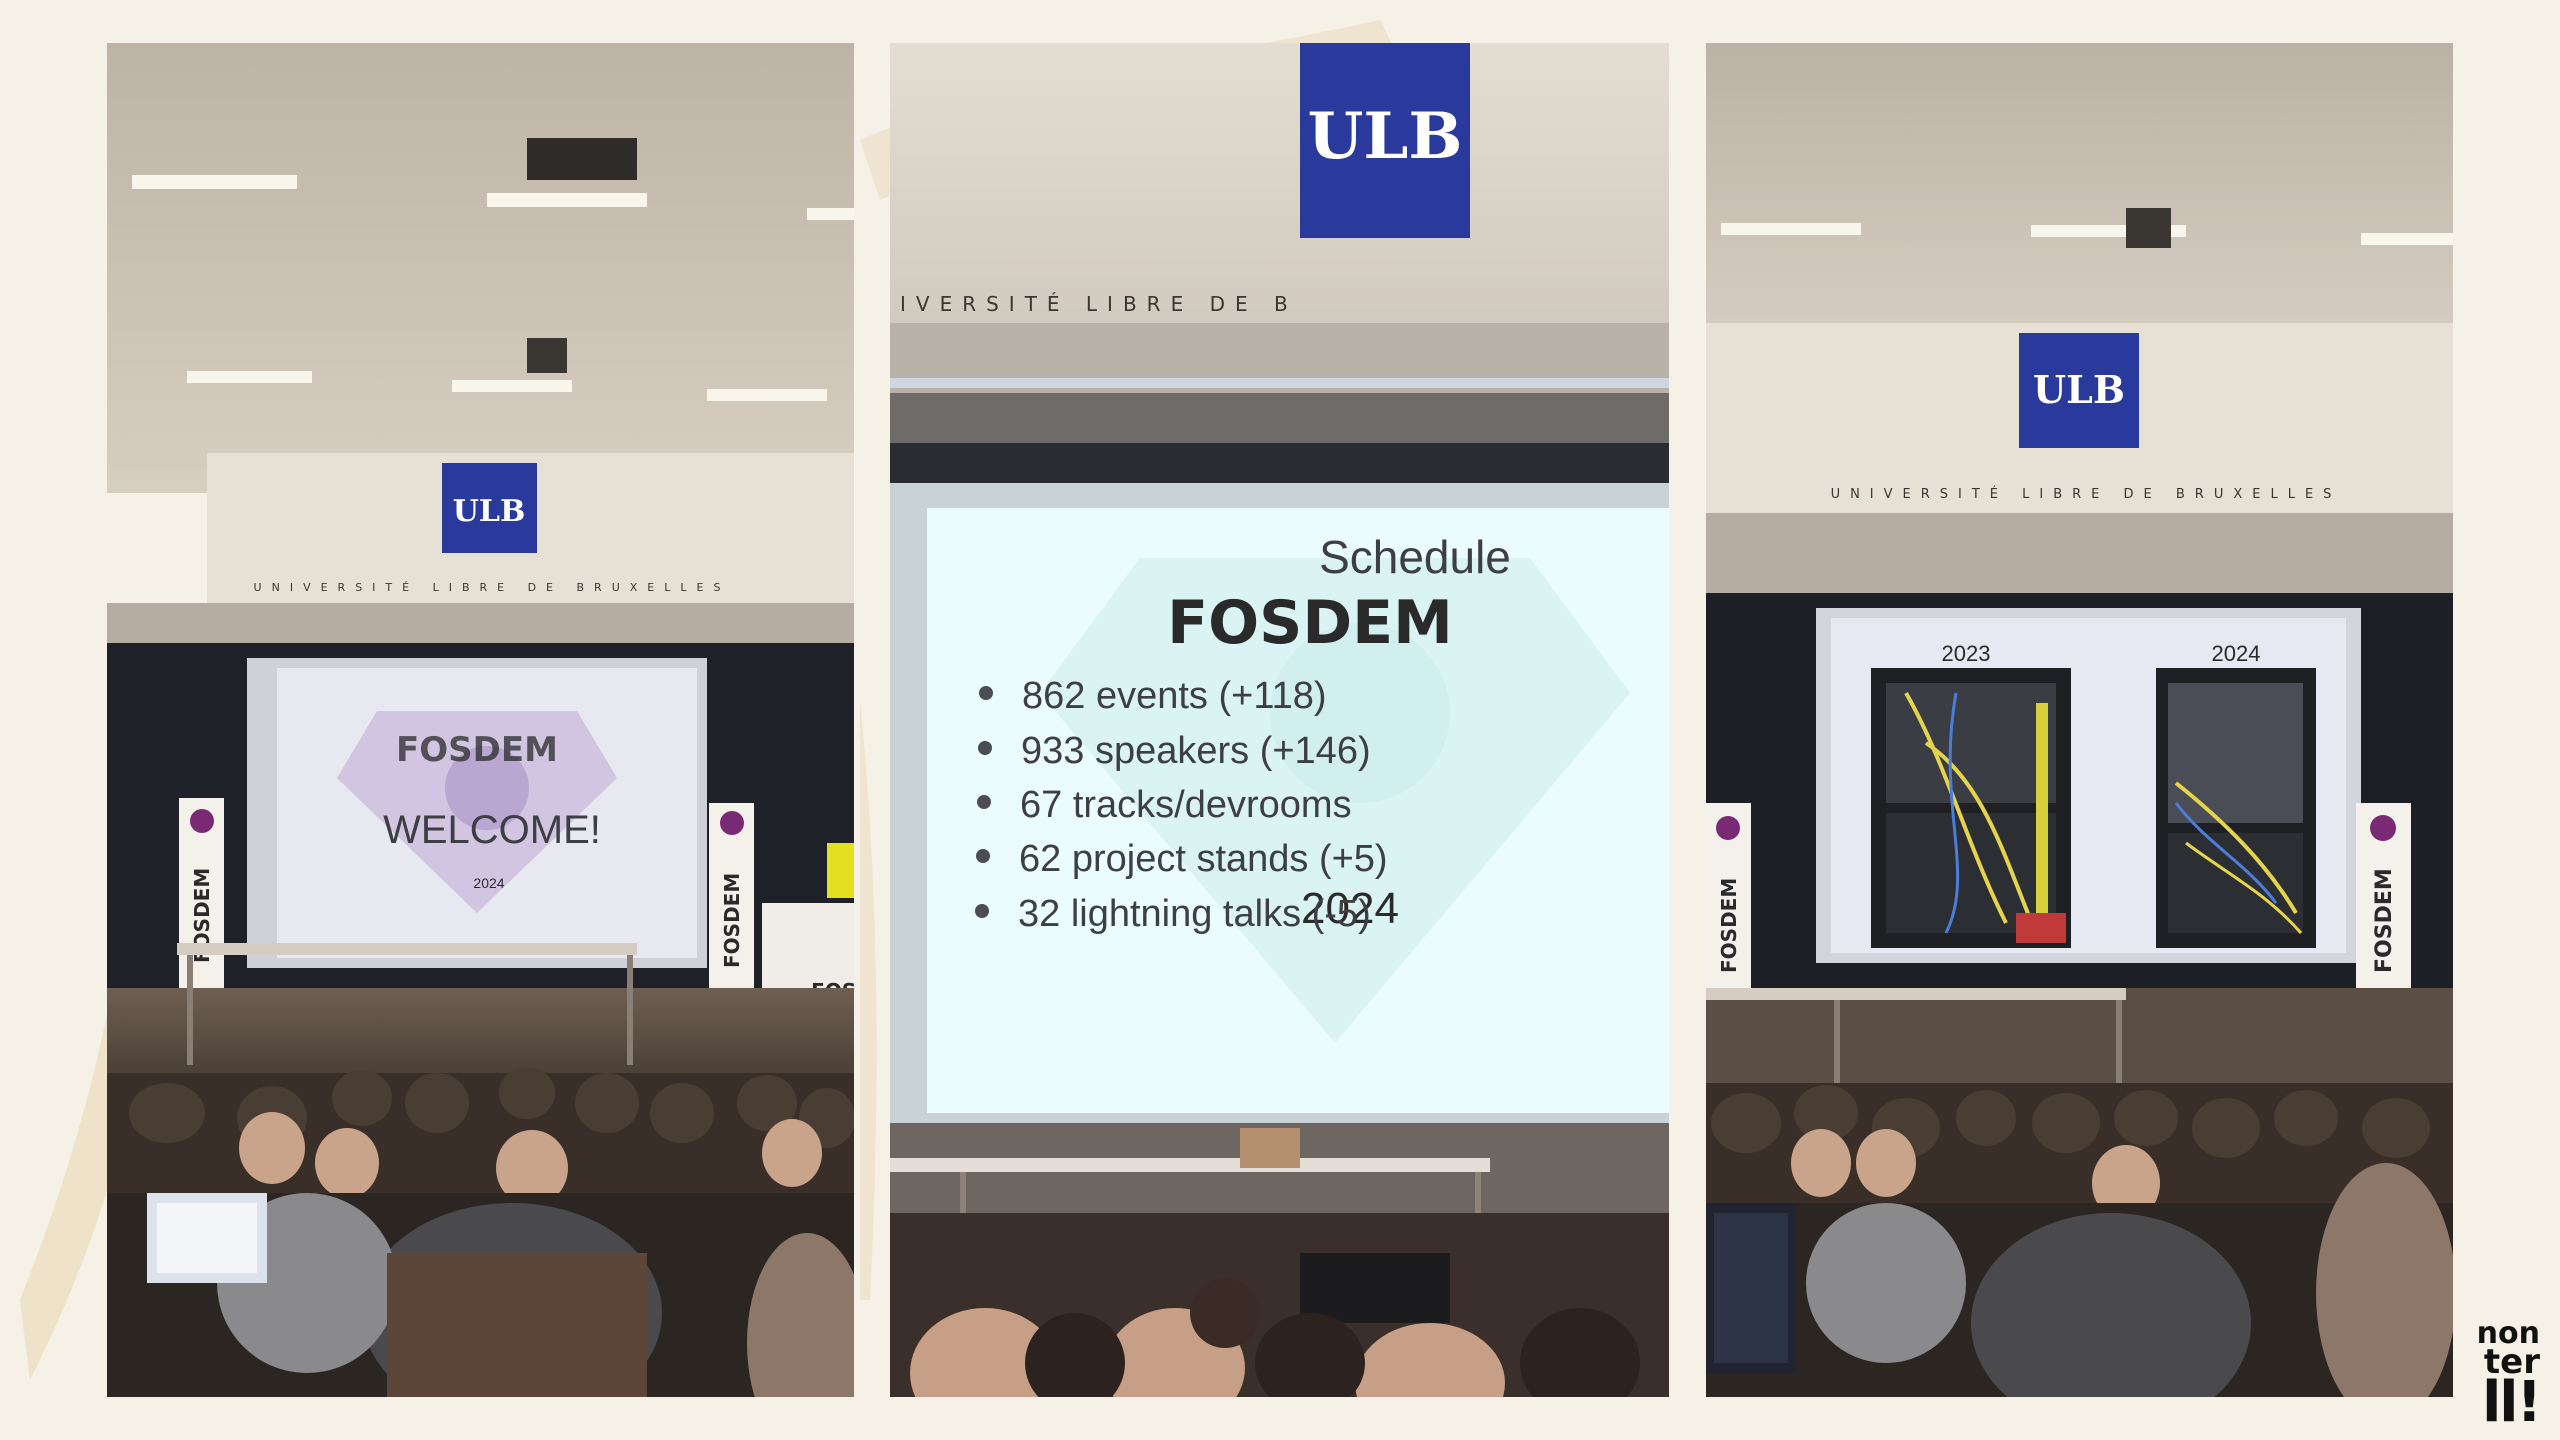 This screenshot has height=1440, width=2560. What do you see at coordinates (1099, 304) in the screenshot?
I see `svg-text: IVERSITÉ LIBRE DE B` at bounding box center [1099, 304].